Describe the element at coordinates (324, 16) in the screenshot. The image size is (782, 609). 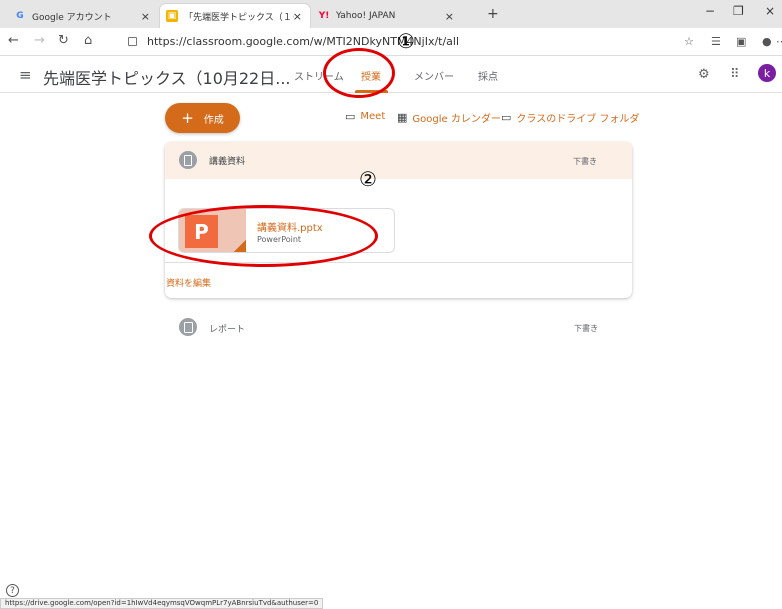
I see `yahoo-favicon-icon: Y!` at that location.